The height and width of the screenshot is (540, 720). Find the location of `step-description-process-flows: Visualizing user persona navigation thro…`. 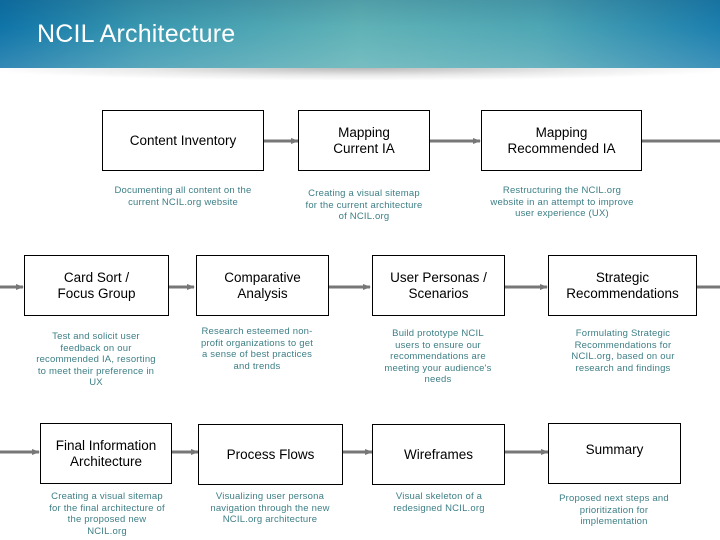

step-description-process-flows: Visualizing user persona navigation thro… is located at coordinates (270, 508).